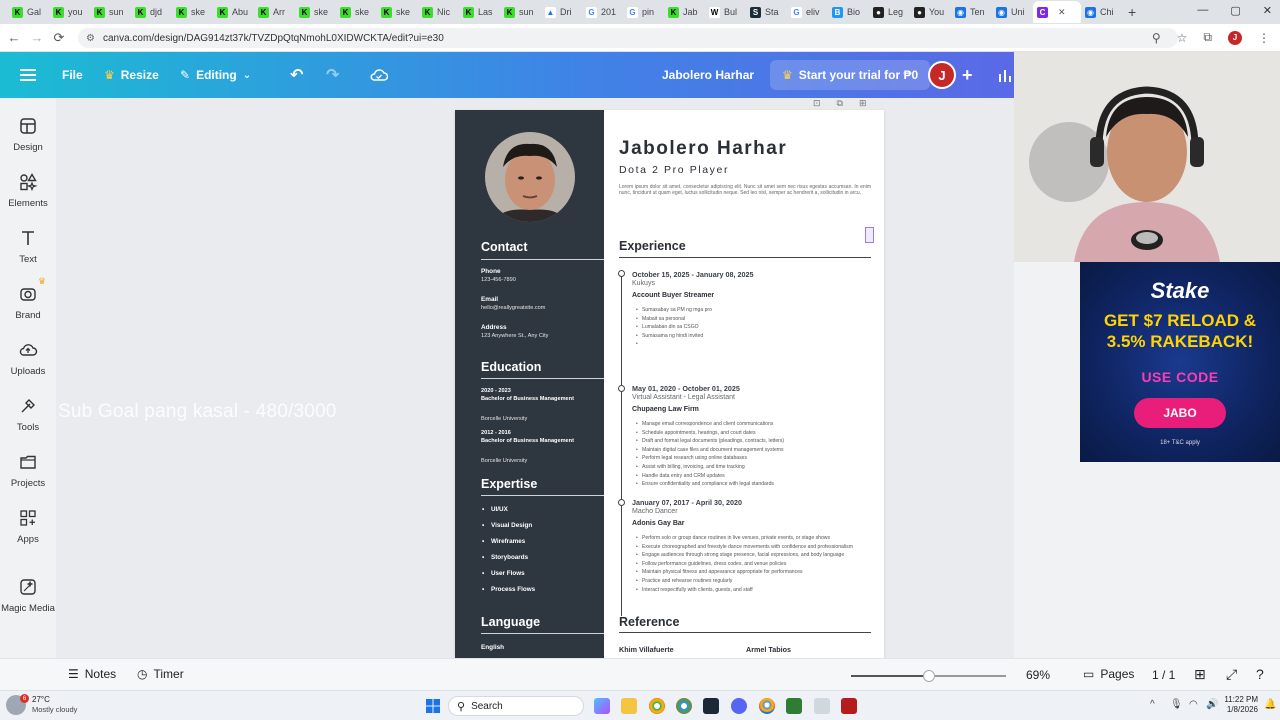  I want to click on browser-tab: B Bio, so click(848, 12).